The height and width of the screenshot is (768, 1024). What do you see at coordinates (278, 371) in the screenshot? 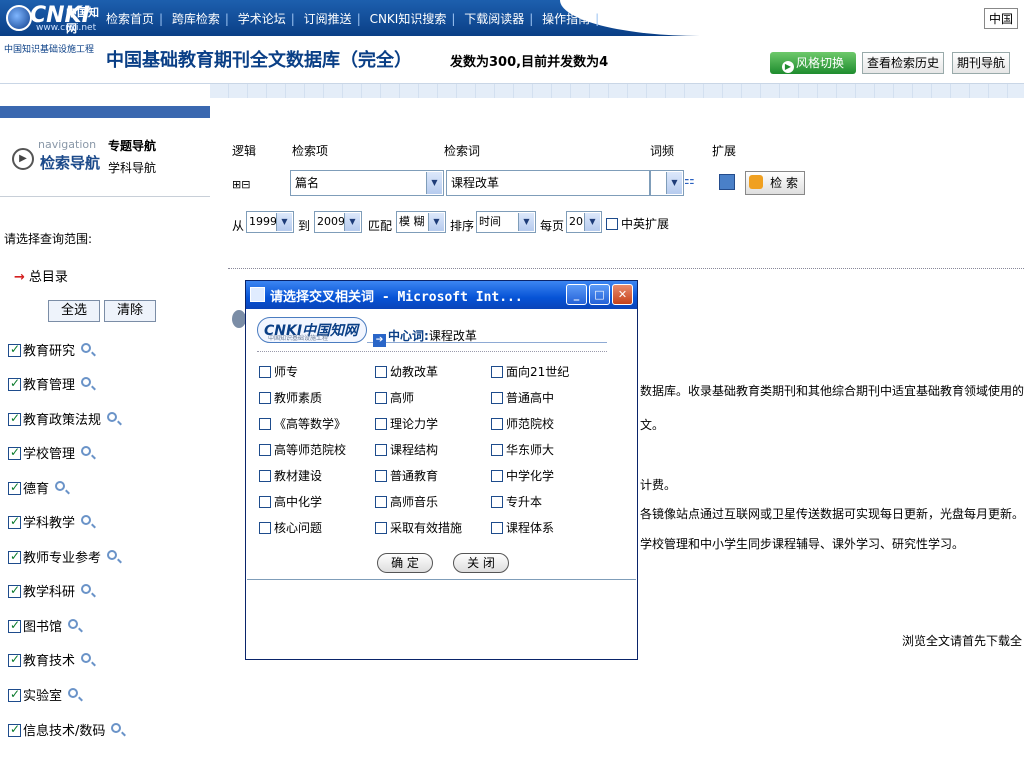
I see `term-option: 师专` at bounding box center [278, 371].